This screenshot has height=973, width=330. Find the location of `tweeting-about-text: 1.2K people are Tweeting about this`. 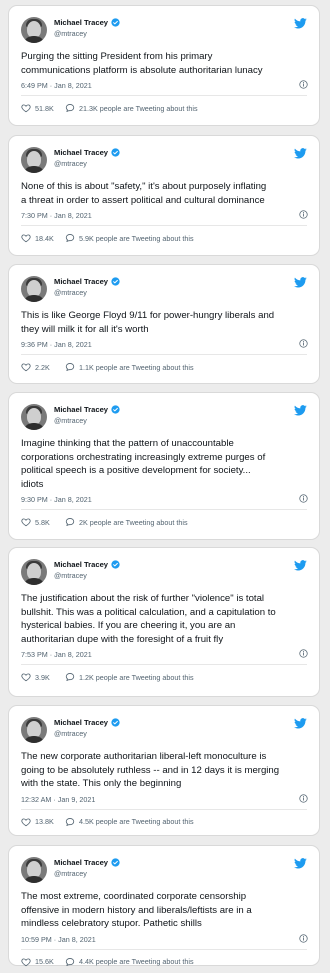

tweeting-about-text: 1.2K people are Tweeting about this is located at coordinates (136, 677).